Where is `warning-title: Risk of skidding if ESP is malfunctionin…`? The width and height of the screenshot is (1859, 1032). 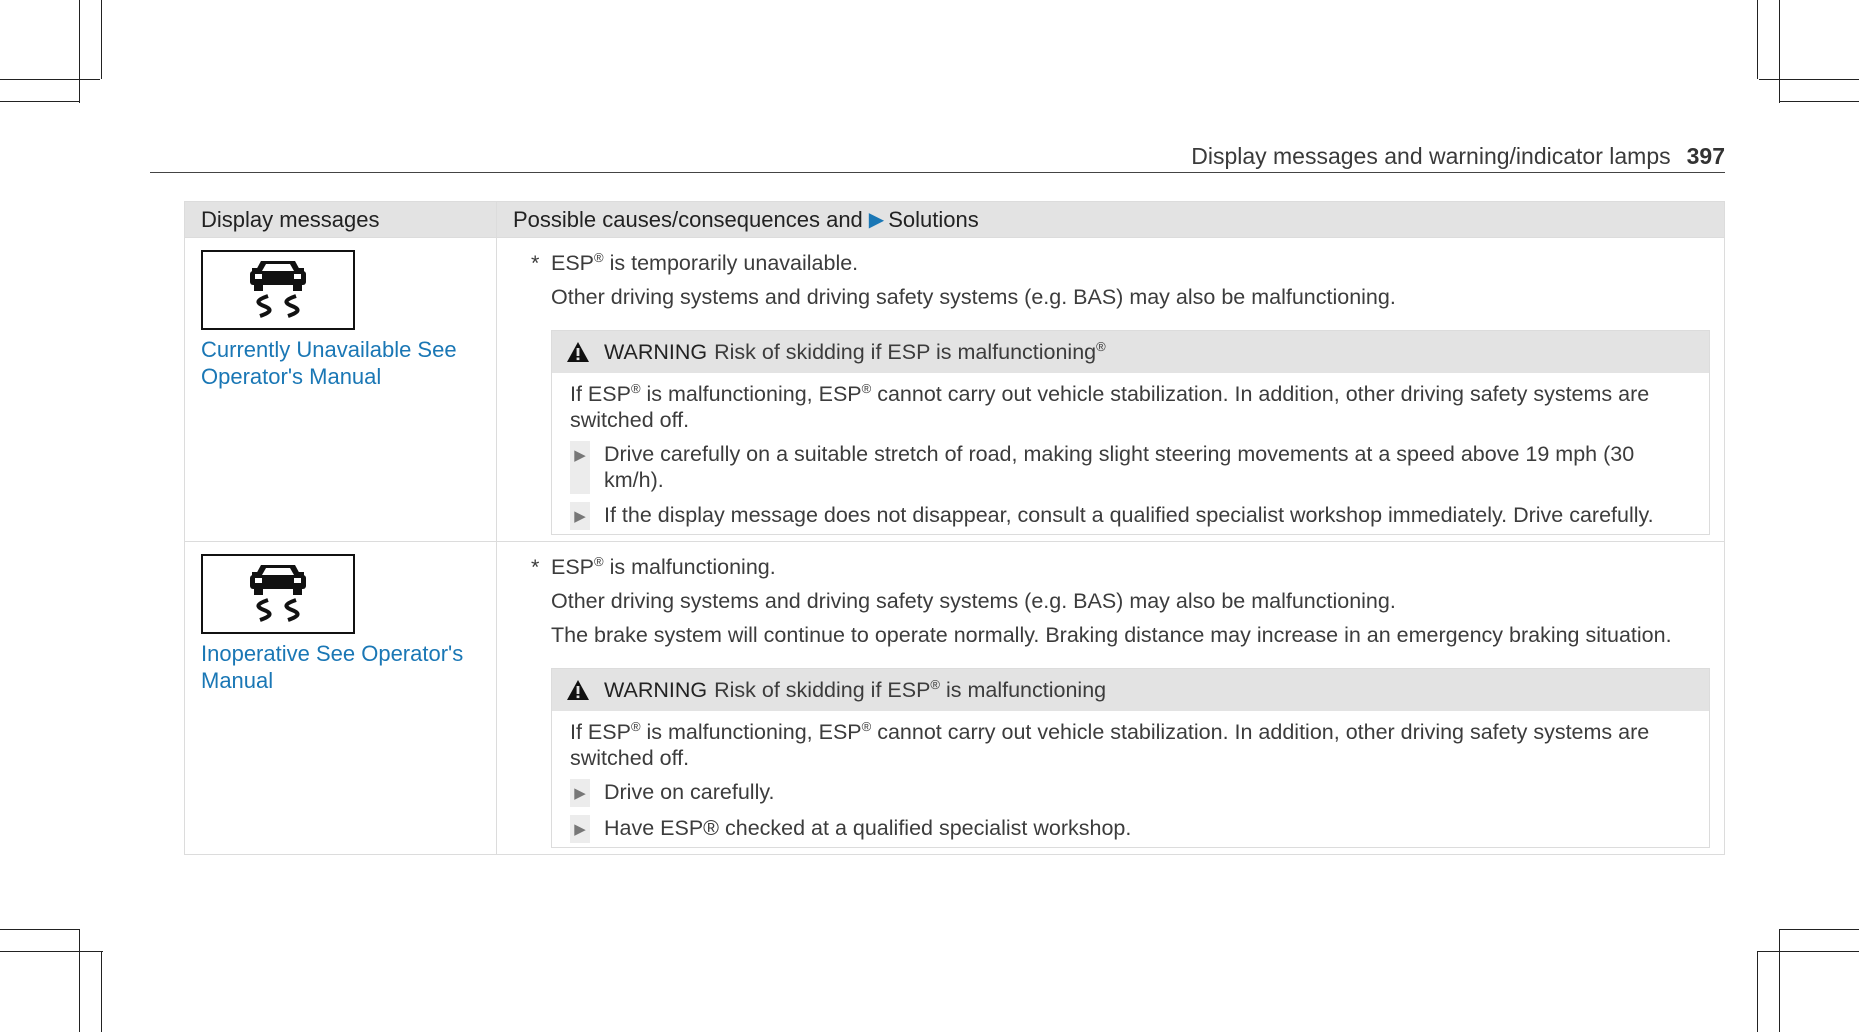
warning-title: Risk of skidding if ESP is malfunctionin… is located at coordinates (910, 351).